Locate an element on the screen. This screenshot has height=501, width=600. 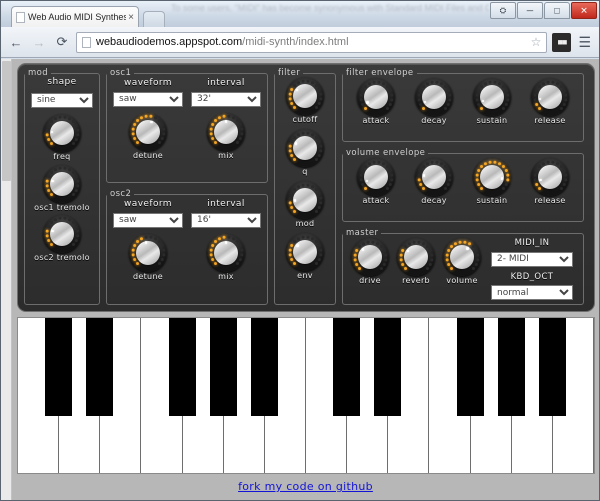
midi-in-select: 1- MIDI2- MIDI is located at coordinates (532, 259).